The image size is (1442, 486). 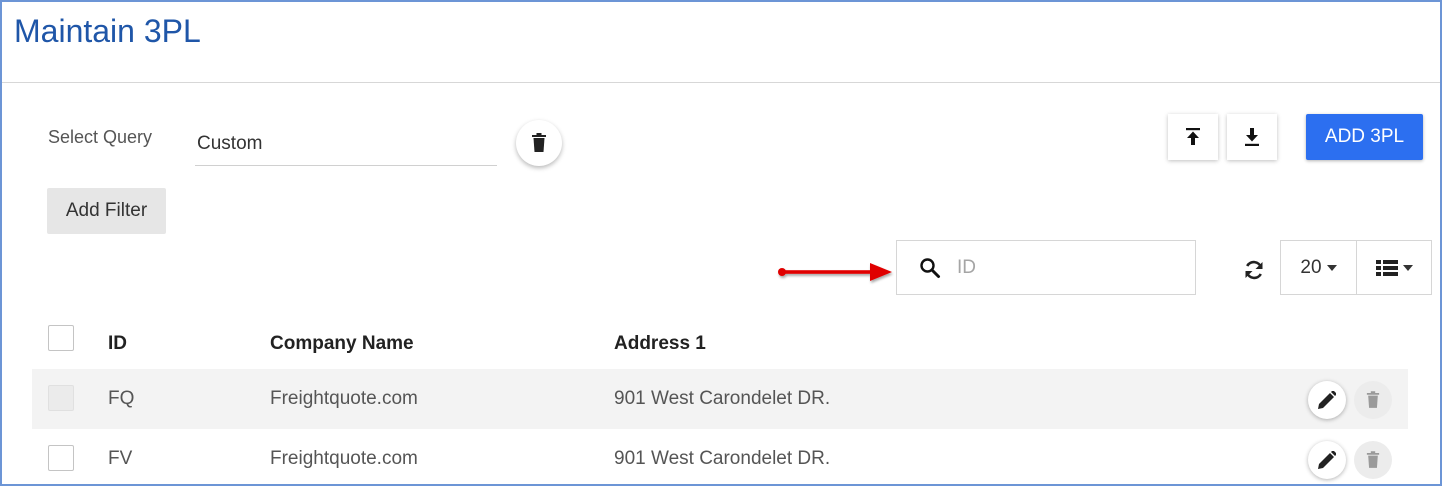 I want to click on add-3pl-button: ADD 3PL, so click(x=1364, y=137).